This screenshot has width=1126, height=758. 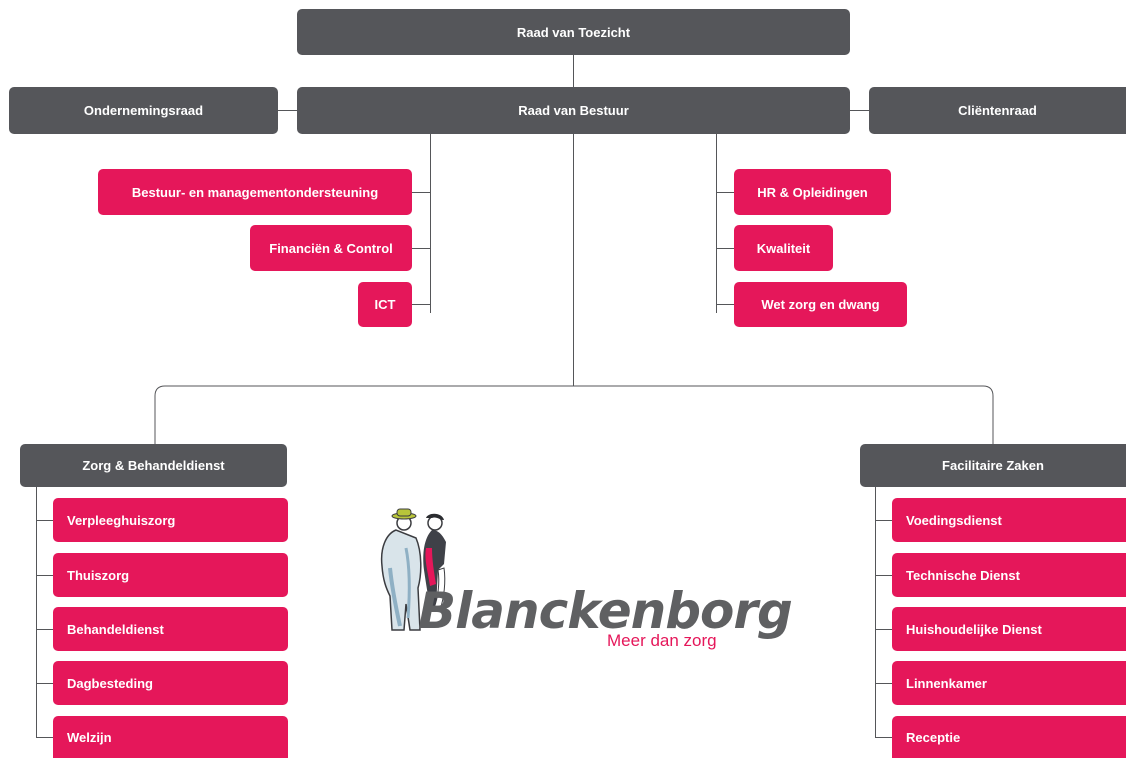 I want to click on node-staff-ict: ICT, so click(x=385, y=304).